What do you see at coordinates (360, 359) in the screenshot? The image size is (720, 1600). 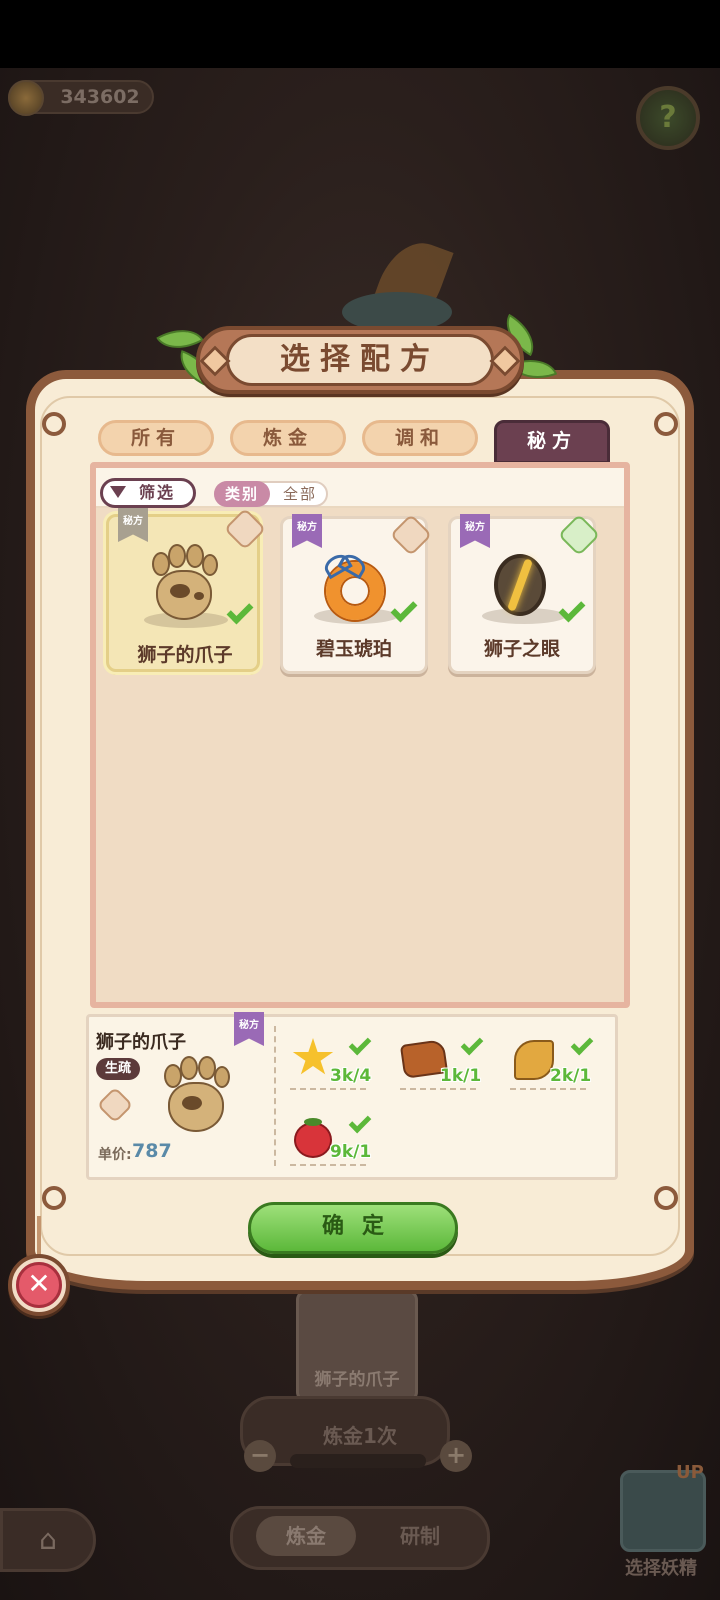 I see `dialog-title: 选择配方` at bounding box center [360, 359].